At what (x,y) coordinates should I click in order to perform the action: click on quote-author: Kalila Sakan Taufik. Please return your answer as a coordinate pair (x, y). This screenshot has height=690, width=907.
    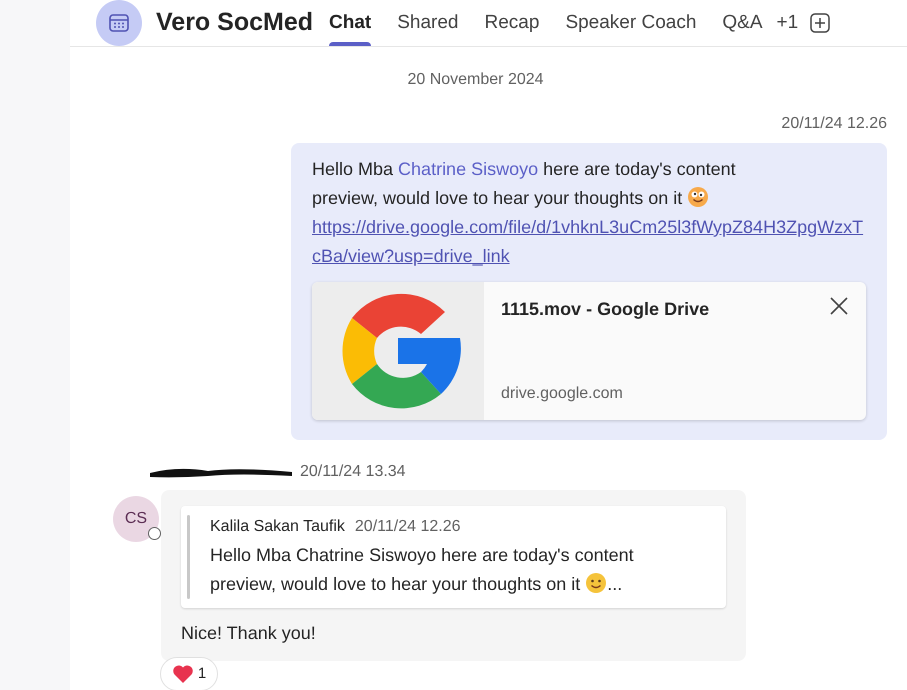
    Looking at the image, I should click on (277, 527).